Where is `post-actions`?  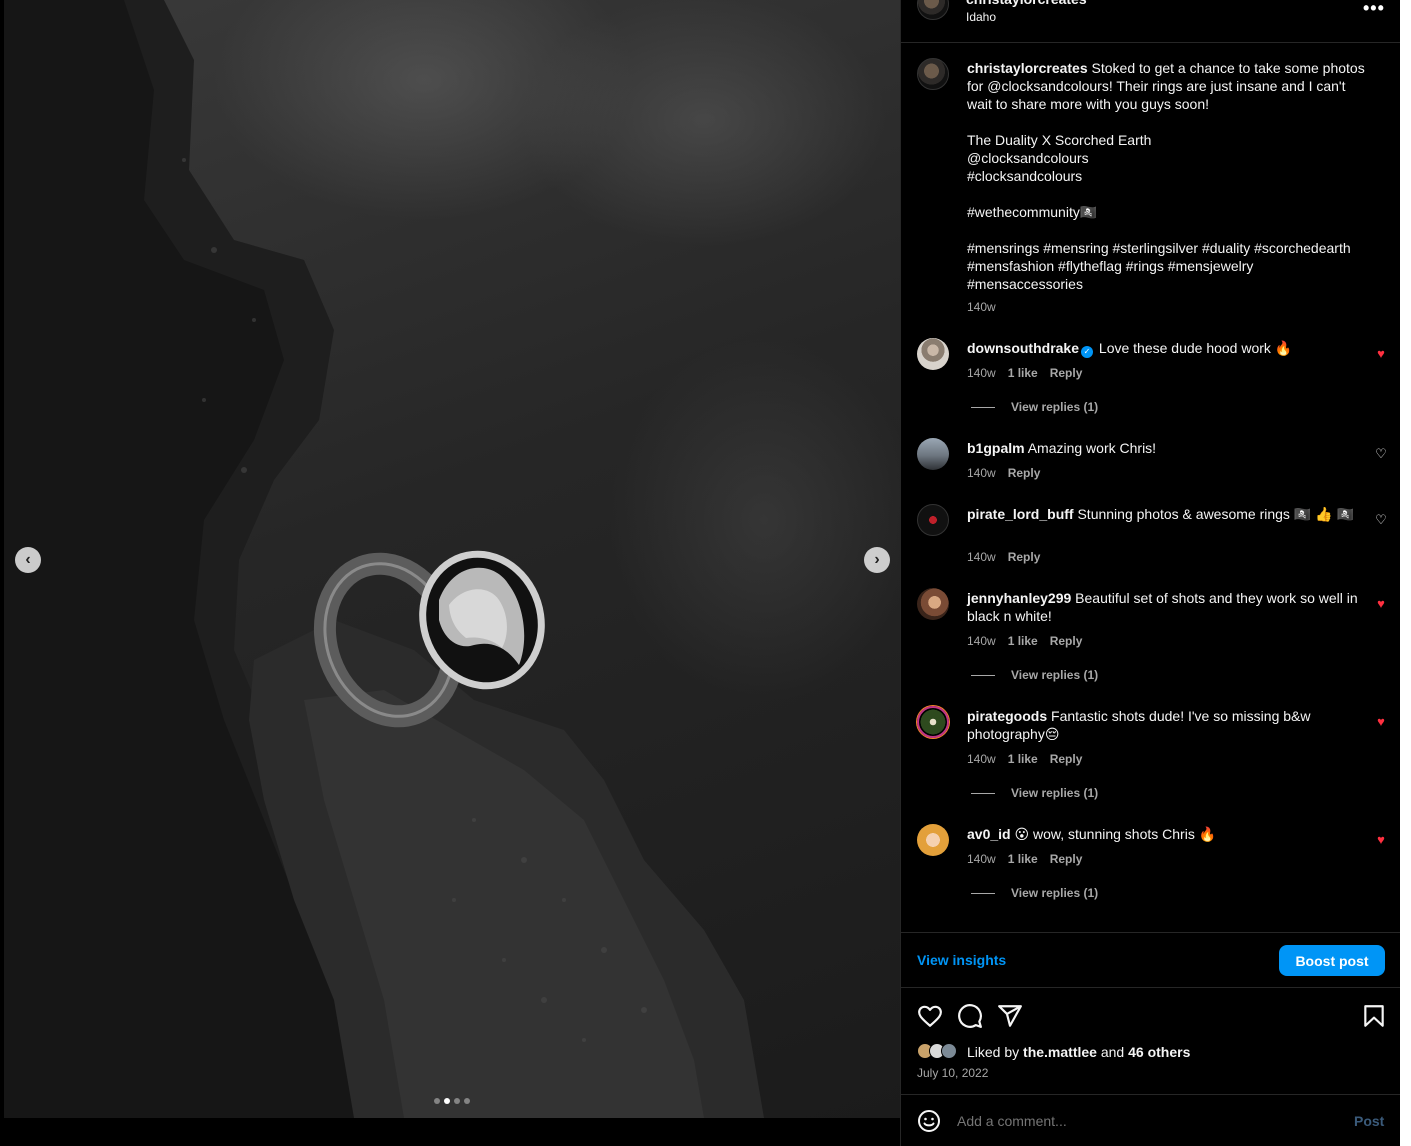
post-actions is located at coordinates (1151, 1015).